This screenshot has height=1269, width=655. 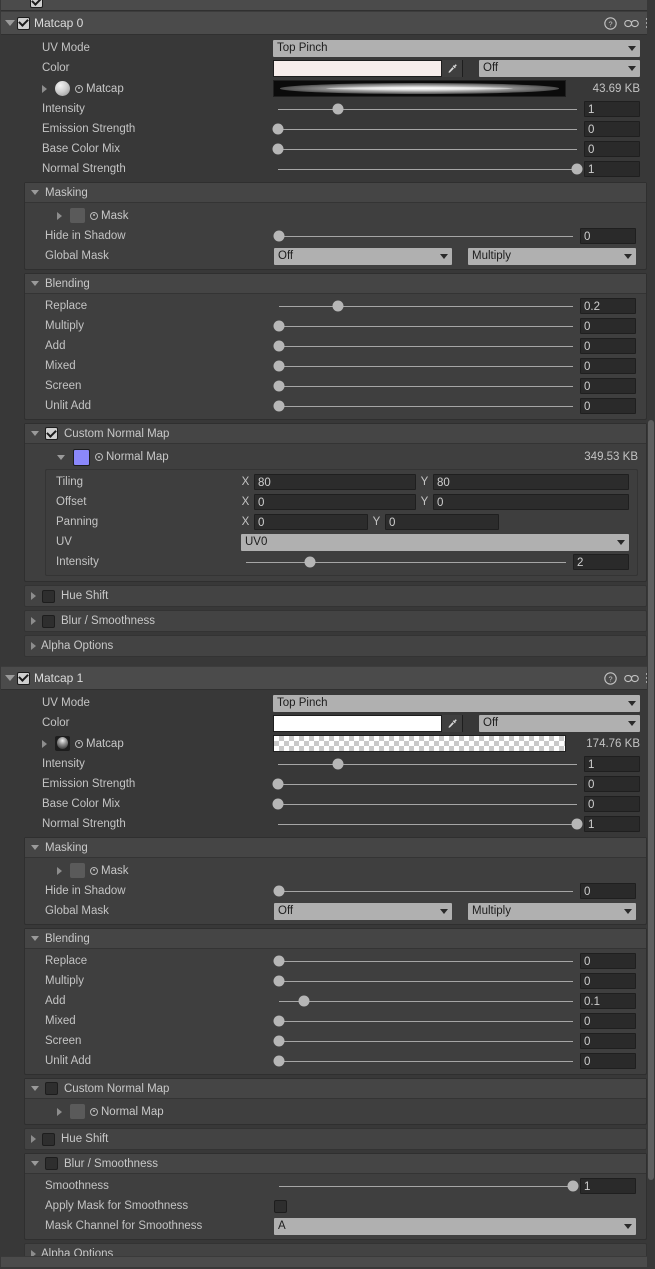 I want to click on panning-x-field: 0, so click(x=311, y=522).